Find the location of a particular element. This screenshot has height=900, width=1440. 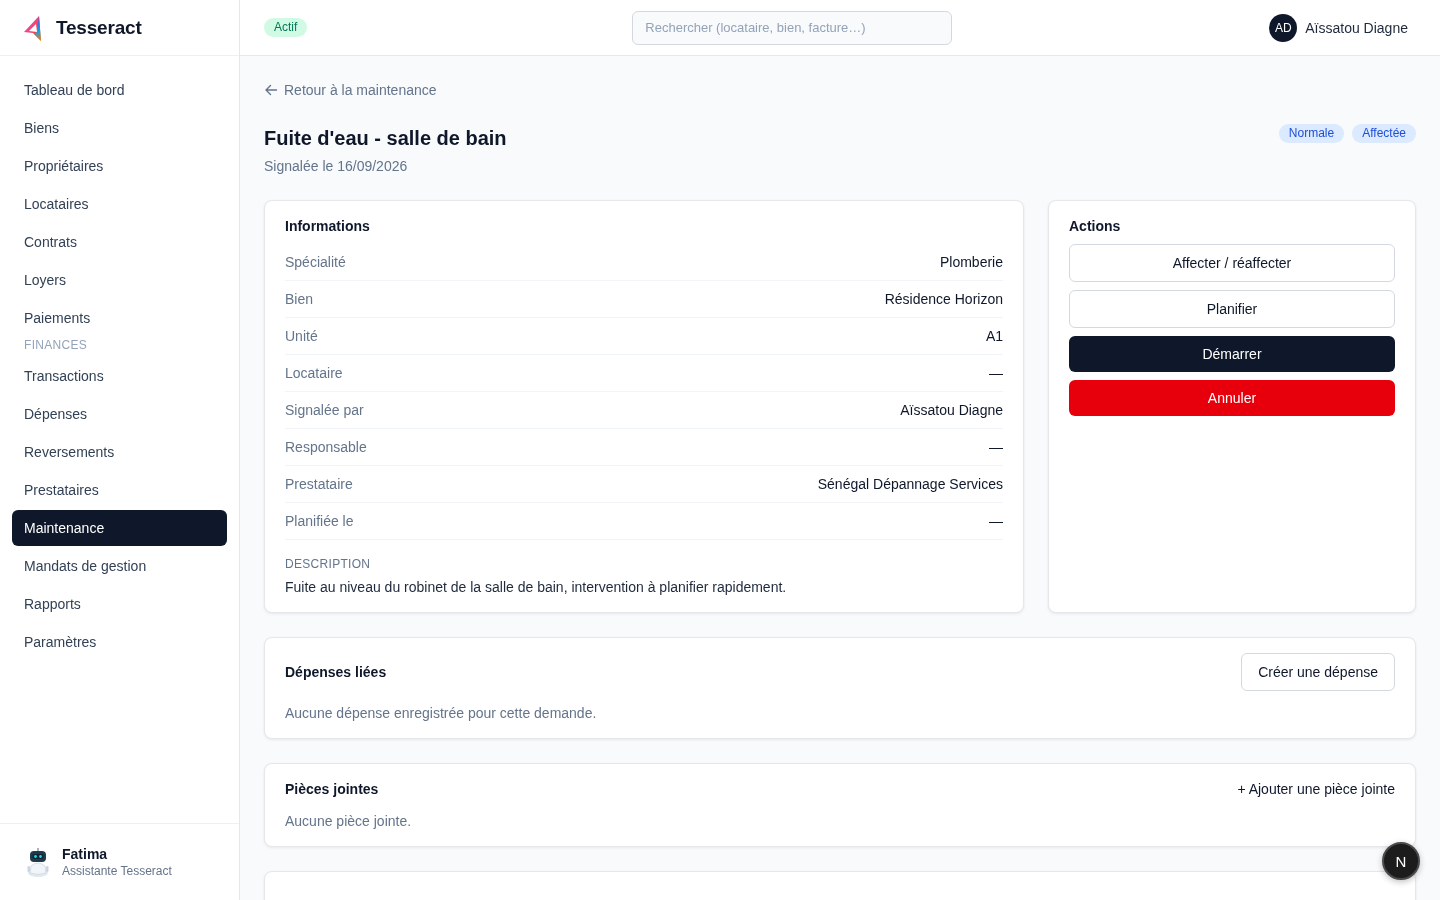

sidebar-item: Propriétaires is located at coordinates (119, 166).